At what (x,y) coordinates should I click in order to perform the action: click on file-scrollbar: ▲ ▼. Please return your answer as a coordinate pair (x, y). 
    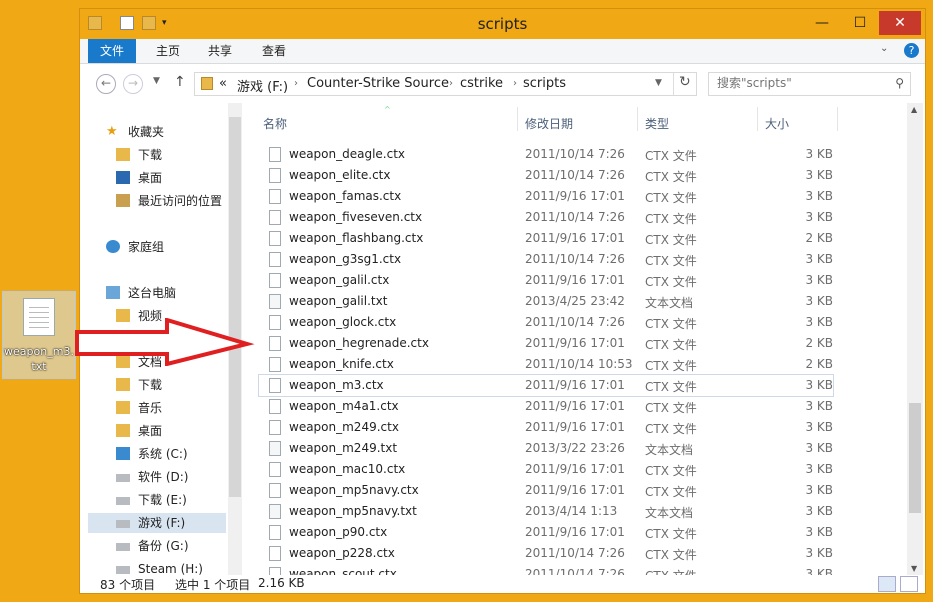
    Looking at the image, I should click on (915, 339).